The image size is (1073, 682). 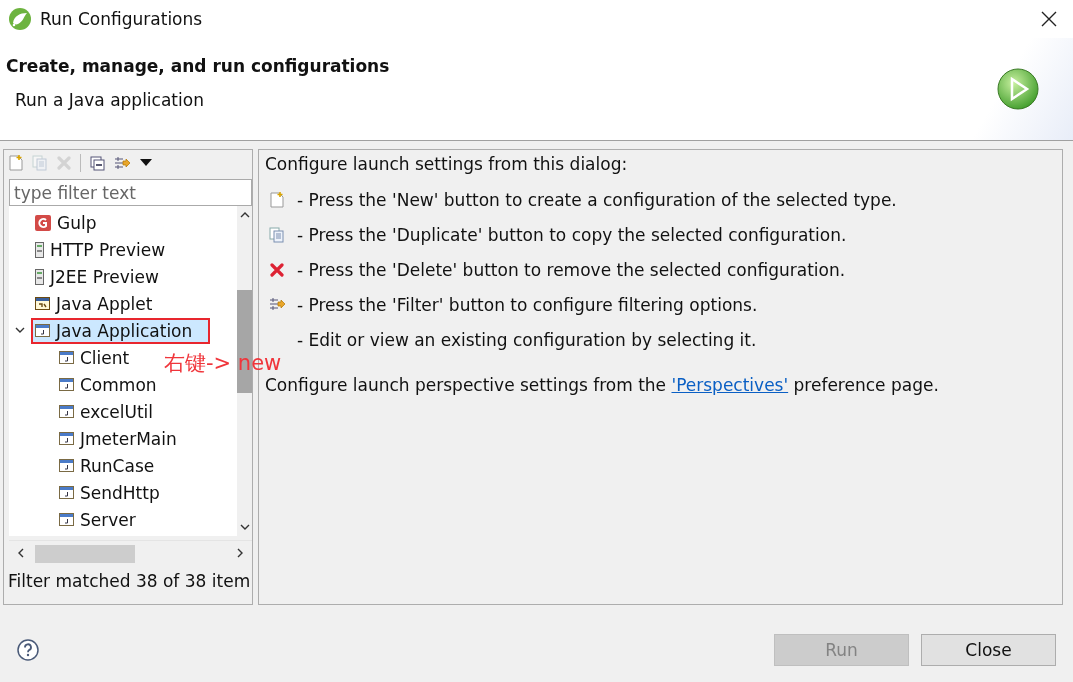 I want to click on tree-item: Server, so click(x=104, y=519).